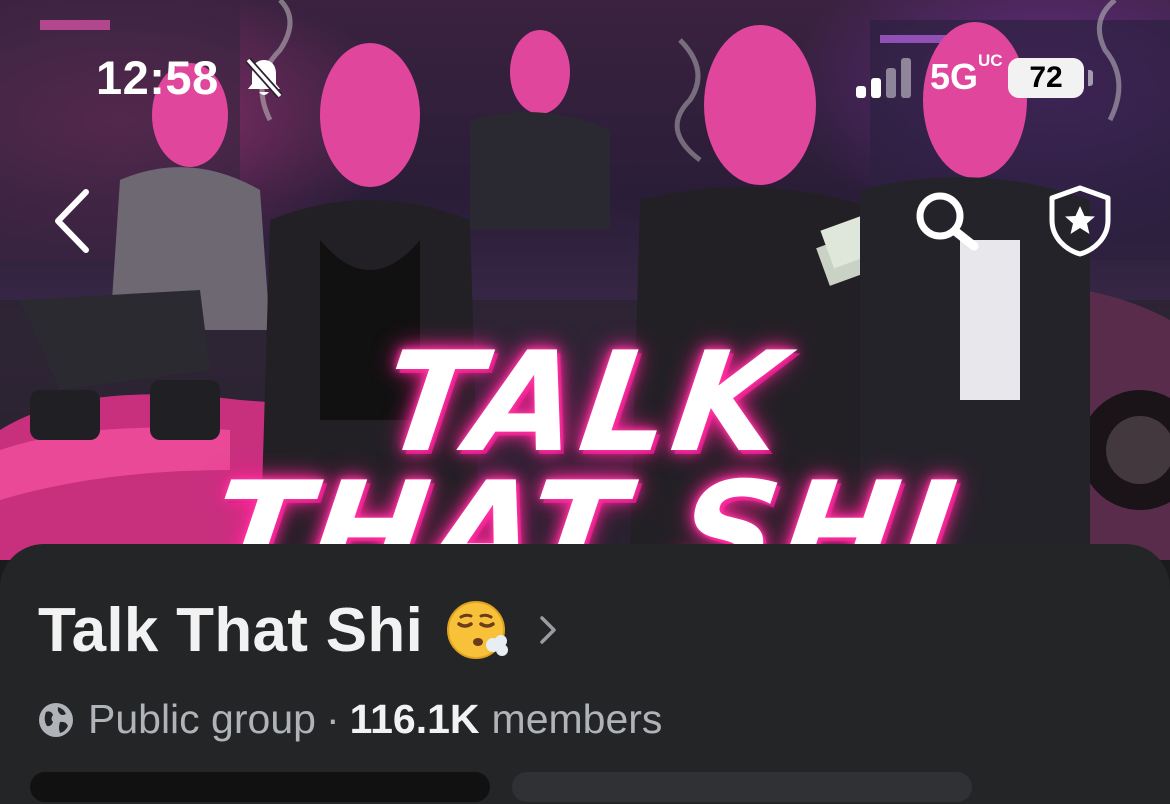 The width and height of the screenshot is (1170, 804). I want to click on globe-icon, so click(56, 719).